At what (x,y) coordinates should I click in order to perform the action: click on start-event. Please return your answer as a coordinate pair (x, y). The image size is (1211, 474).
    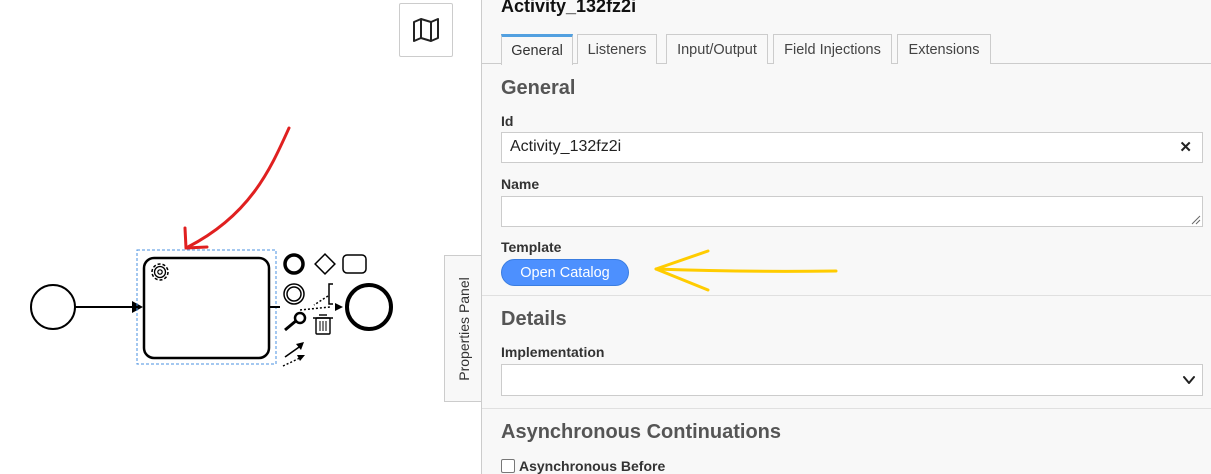
    Looking at the image, I should click on (53, 307).